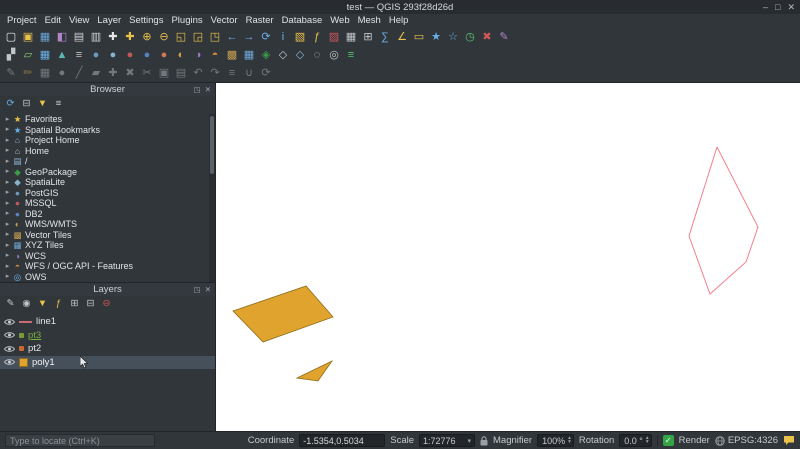 The width and height of the screenshot is (800, 449). Describe the element at coordinates (300, 55) in the screenshot. I see `new-spatialite-layer-icon: ◇` at that location.